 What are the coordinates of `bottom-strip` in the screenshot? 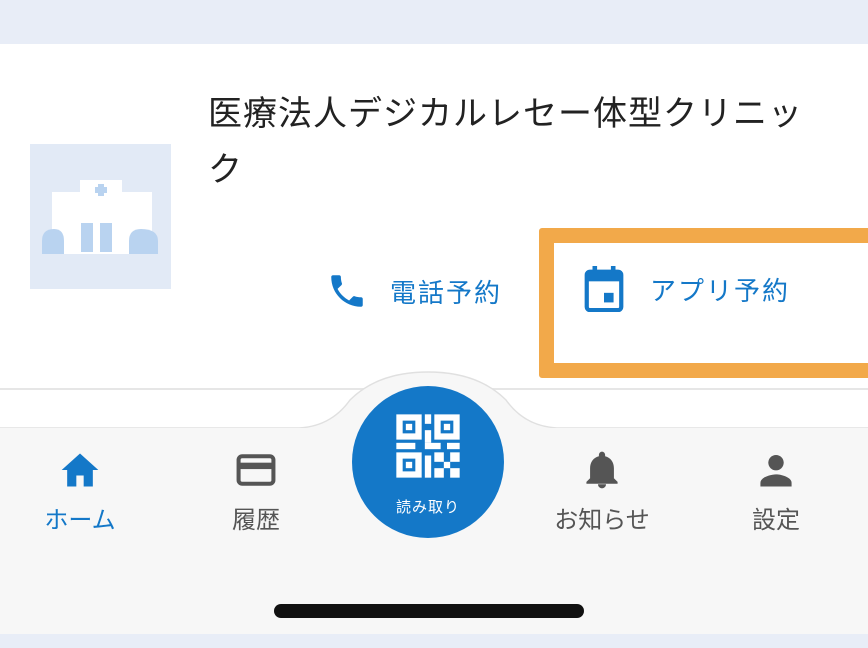 It's located at (434, 641).